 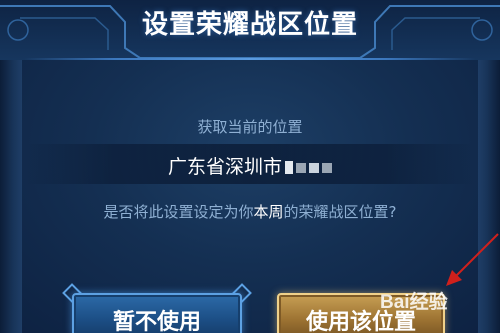 I want to click on location-prompt: 获取当前的位置, so click(x=250, y=127).